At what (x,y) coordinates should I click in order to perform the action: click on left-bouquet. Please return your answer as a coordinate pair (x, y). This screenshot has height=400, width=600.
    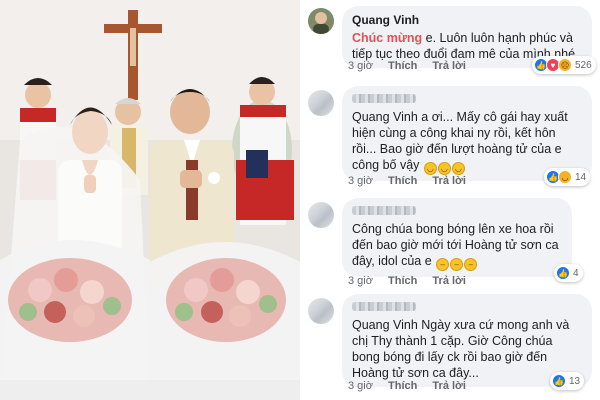
    Looking at the image, I should click on (75, 320).